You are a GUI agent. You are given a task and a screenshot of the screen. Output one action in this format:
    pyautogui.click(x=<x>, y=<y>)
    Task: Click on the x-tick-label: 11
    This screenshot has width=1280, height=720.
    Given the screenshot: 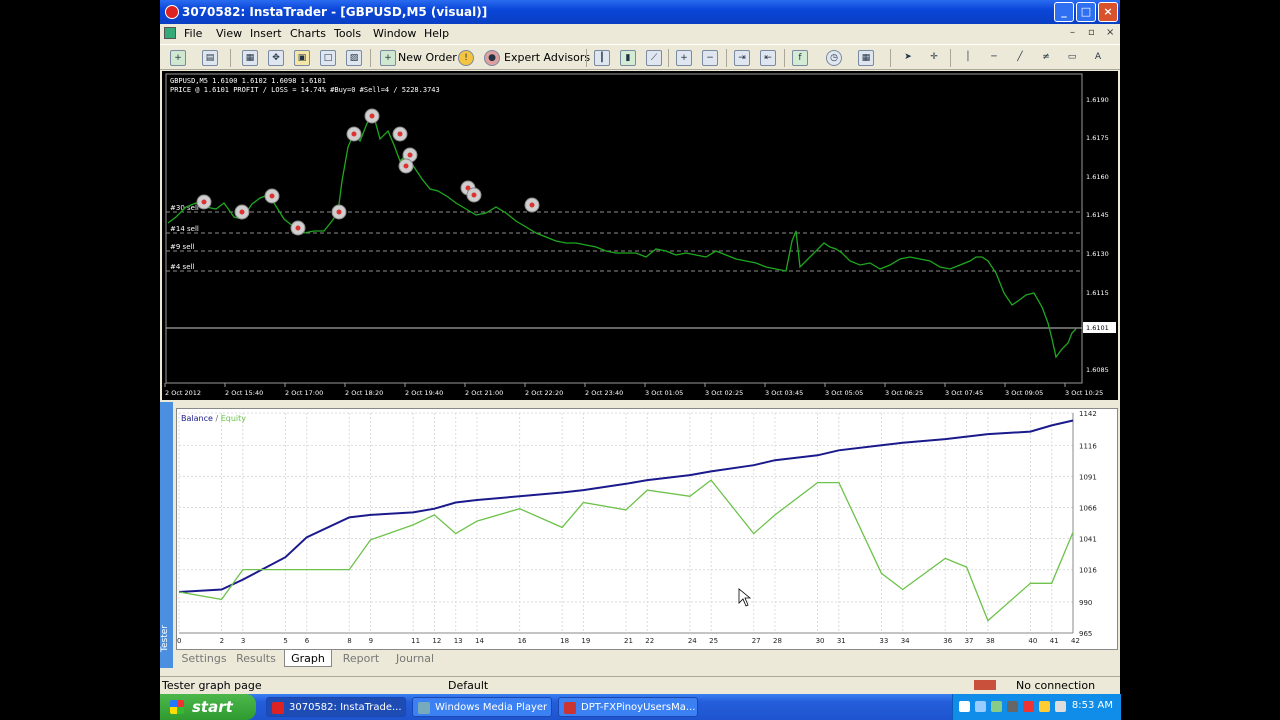 What is the action you would take?
    pyautogui.click(x=415, y=641)
    